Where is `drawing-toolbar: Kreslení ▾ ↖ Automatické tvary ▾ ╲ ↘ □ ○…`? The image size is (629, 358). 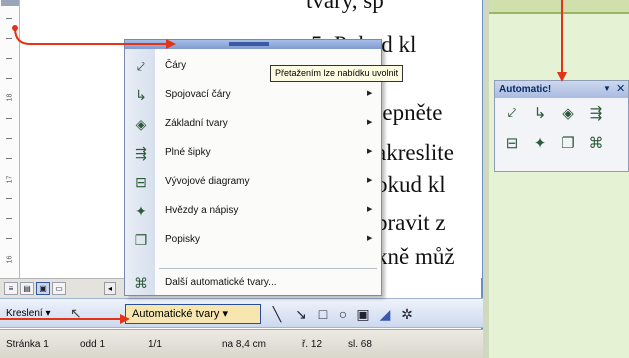
drawing-toolbar: Kreslení ▾ ↖ Automatické tvary ▾ ╲ ↘ □ ○… is located at coordinates (241, 313).